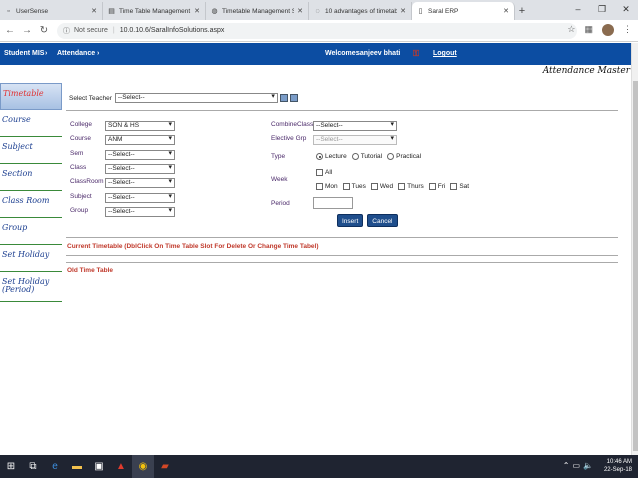  What do you see at coordinates (617, 470) in the screenshot?
I see `clock-date: 22-Sep-18` at bounding box center [617, 470].